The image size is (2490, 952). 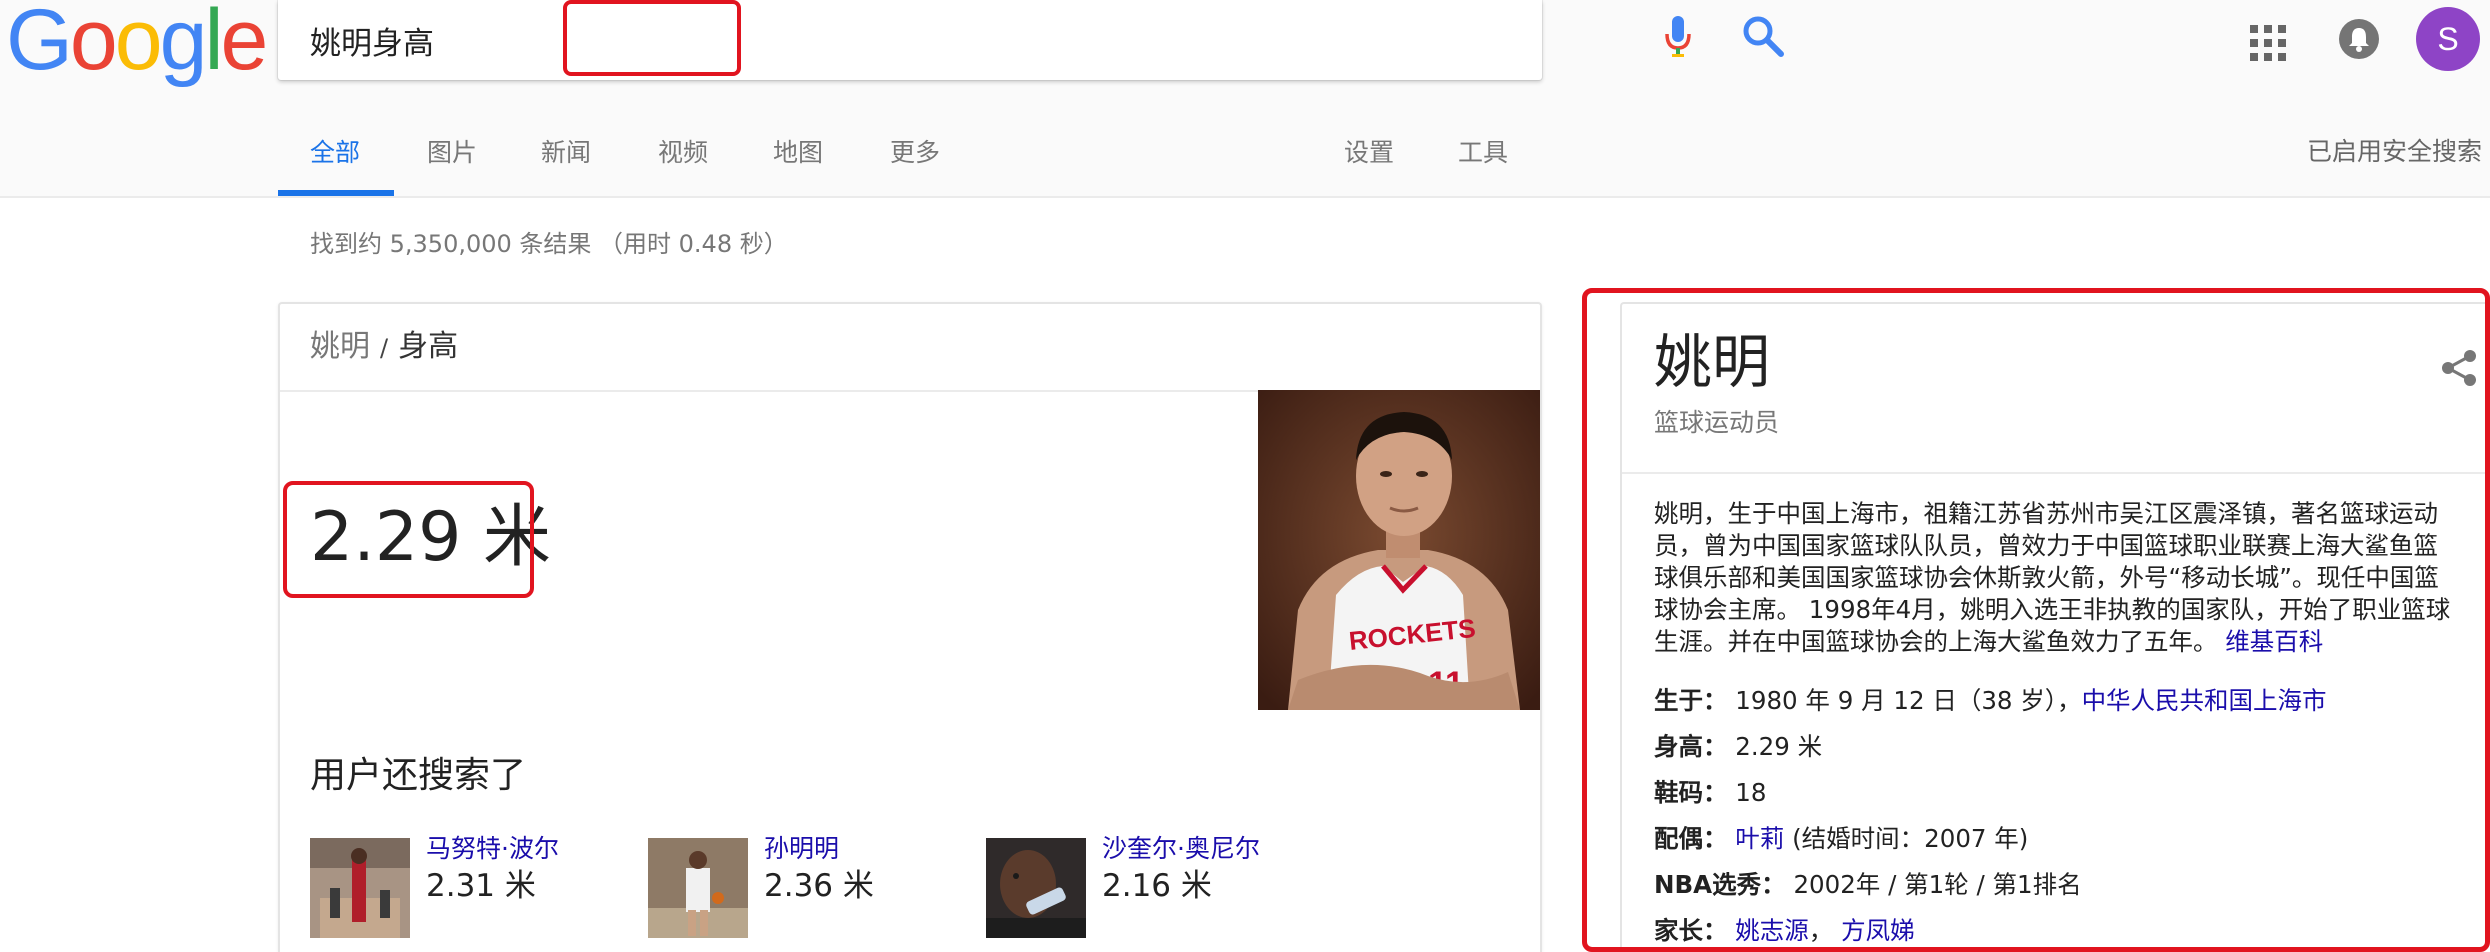 What do you see at coordinates (1369, 153) in the screenshot?
I see `tab-settings: 设置` at bounding box center [1369, 153].